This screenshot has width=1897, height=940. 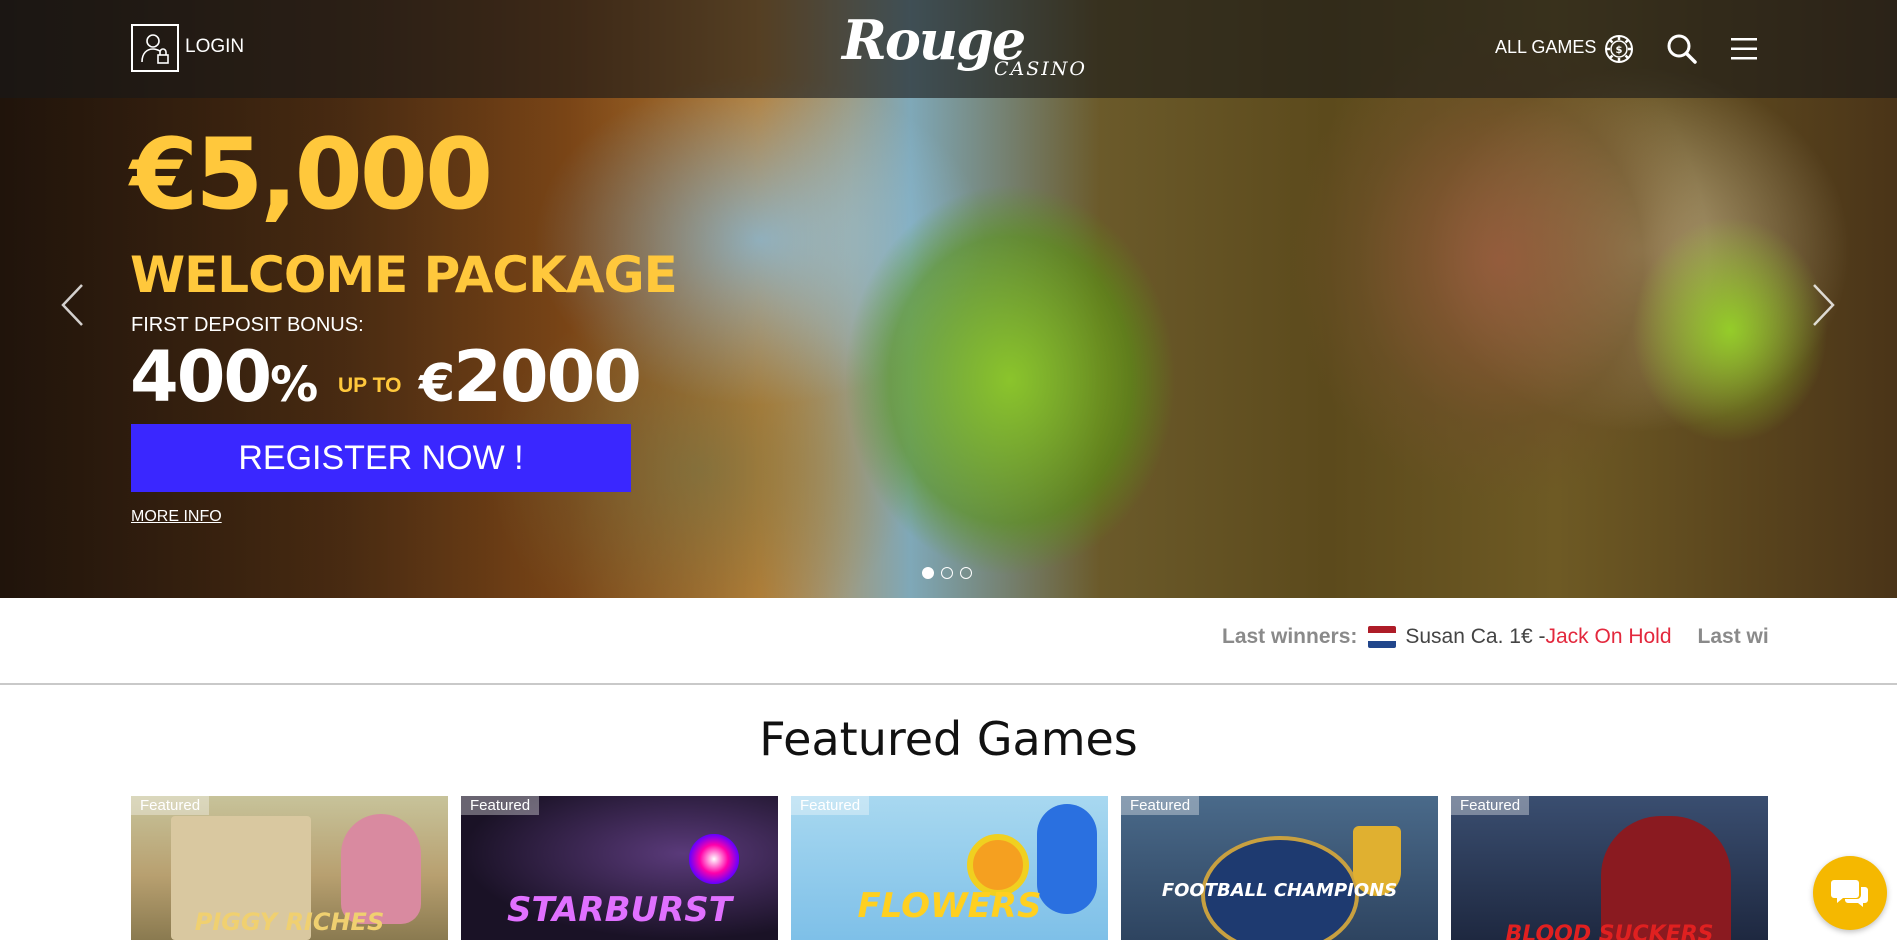 I want to click on game-logo: BLOOD SUCKERS, so click(x=1609, y=931).